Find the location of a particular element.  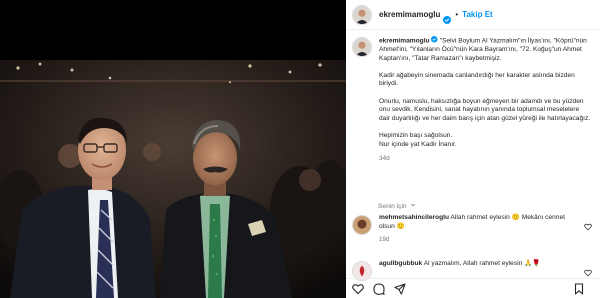

post-action-bar is located at coordinates (473, 288).